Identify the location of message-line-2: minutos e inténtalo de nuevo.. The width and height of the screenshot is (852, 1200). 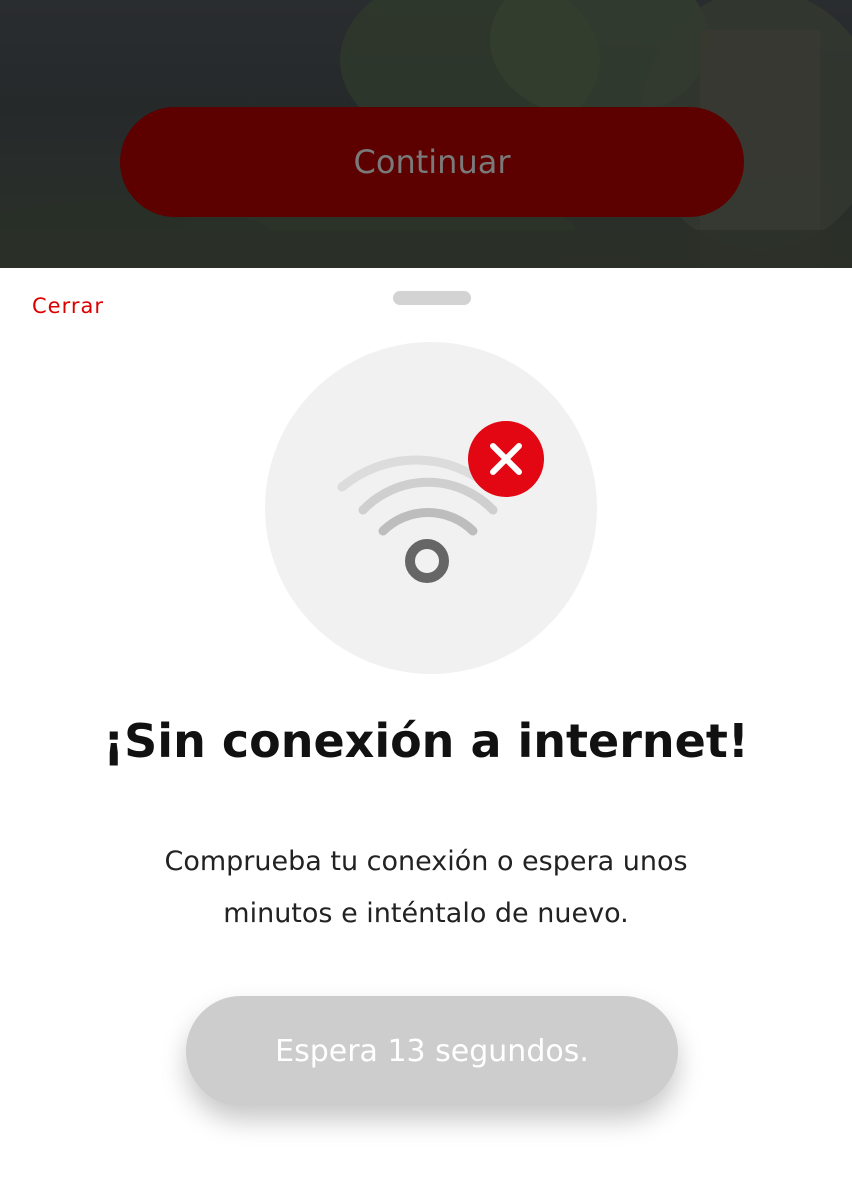
(426, 913).